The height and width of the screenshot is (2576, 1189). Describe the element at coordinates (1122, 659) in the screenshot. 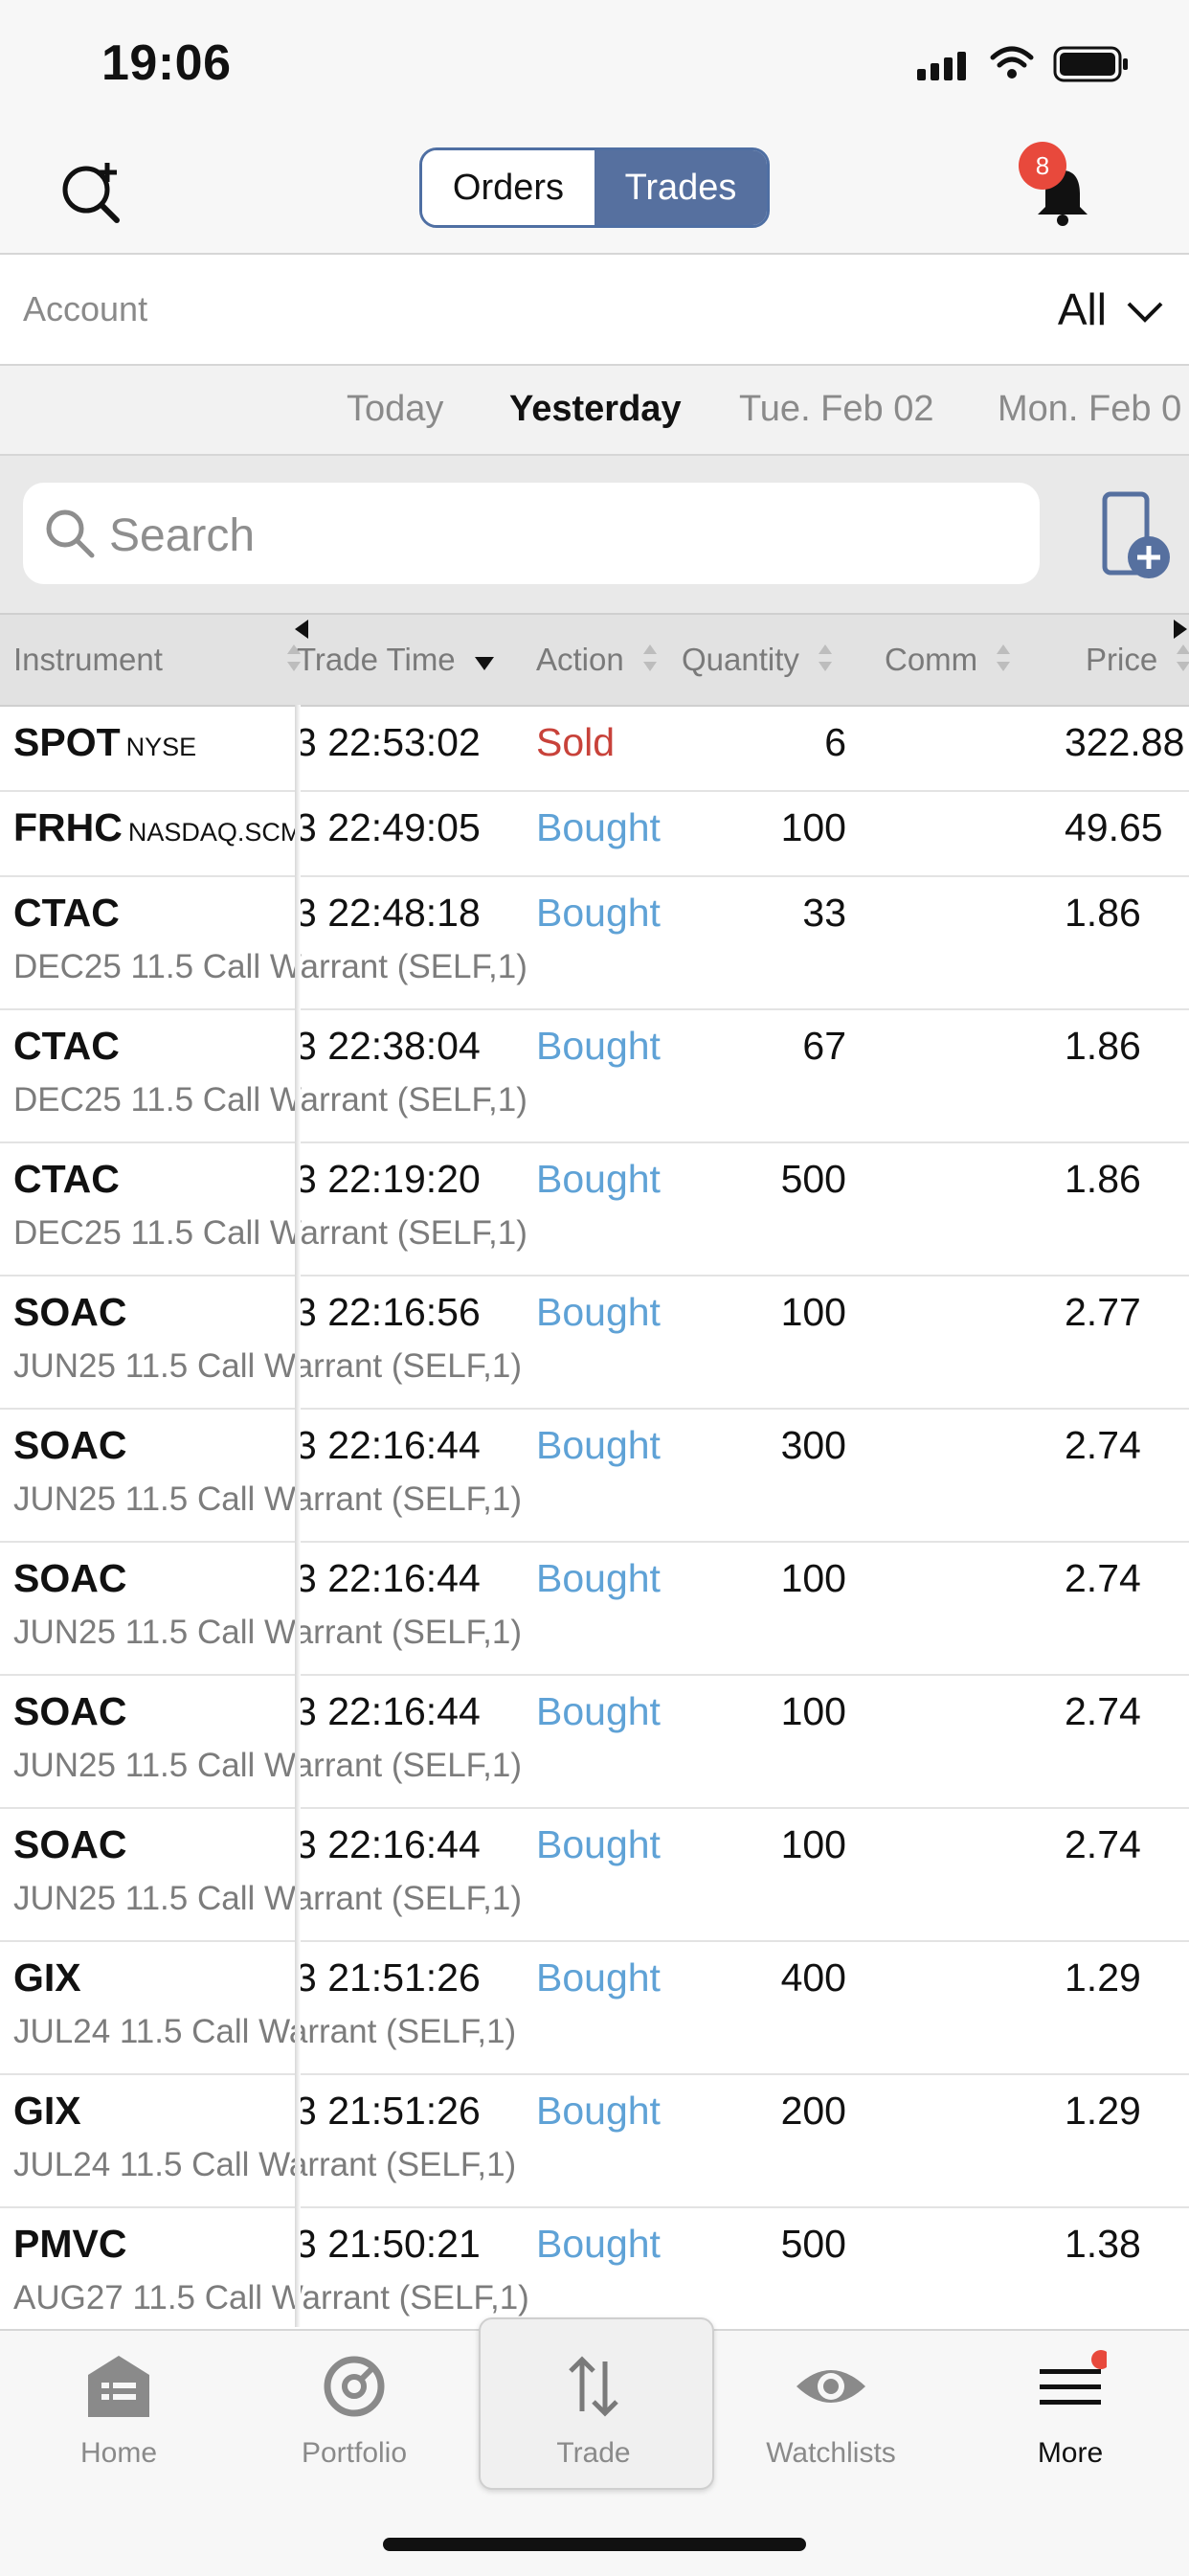

I see `col-price-label: Price` at that location.